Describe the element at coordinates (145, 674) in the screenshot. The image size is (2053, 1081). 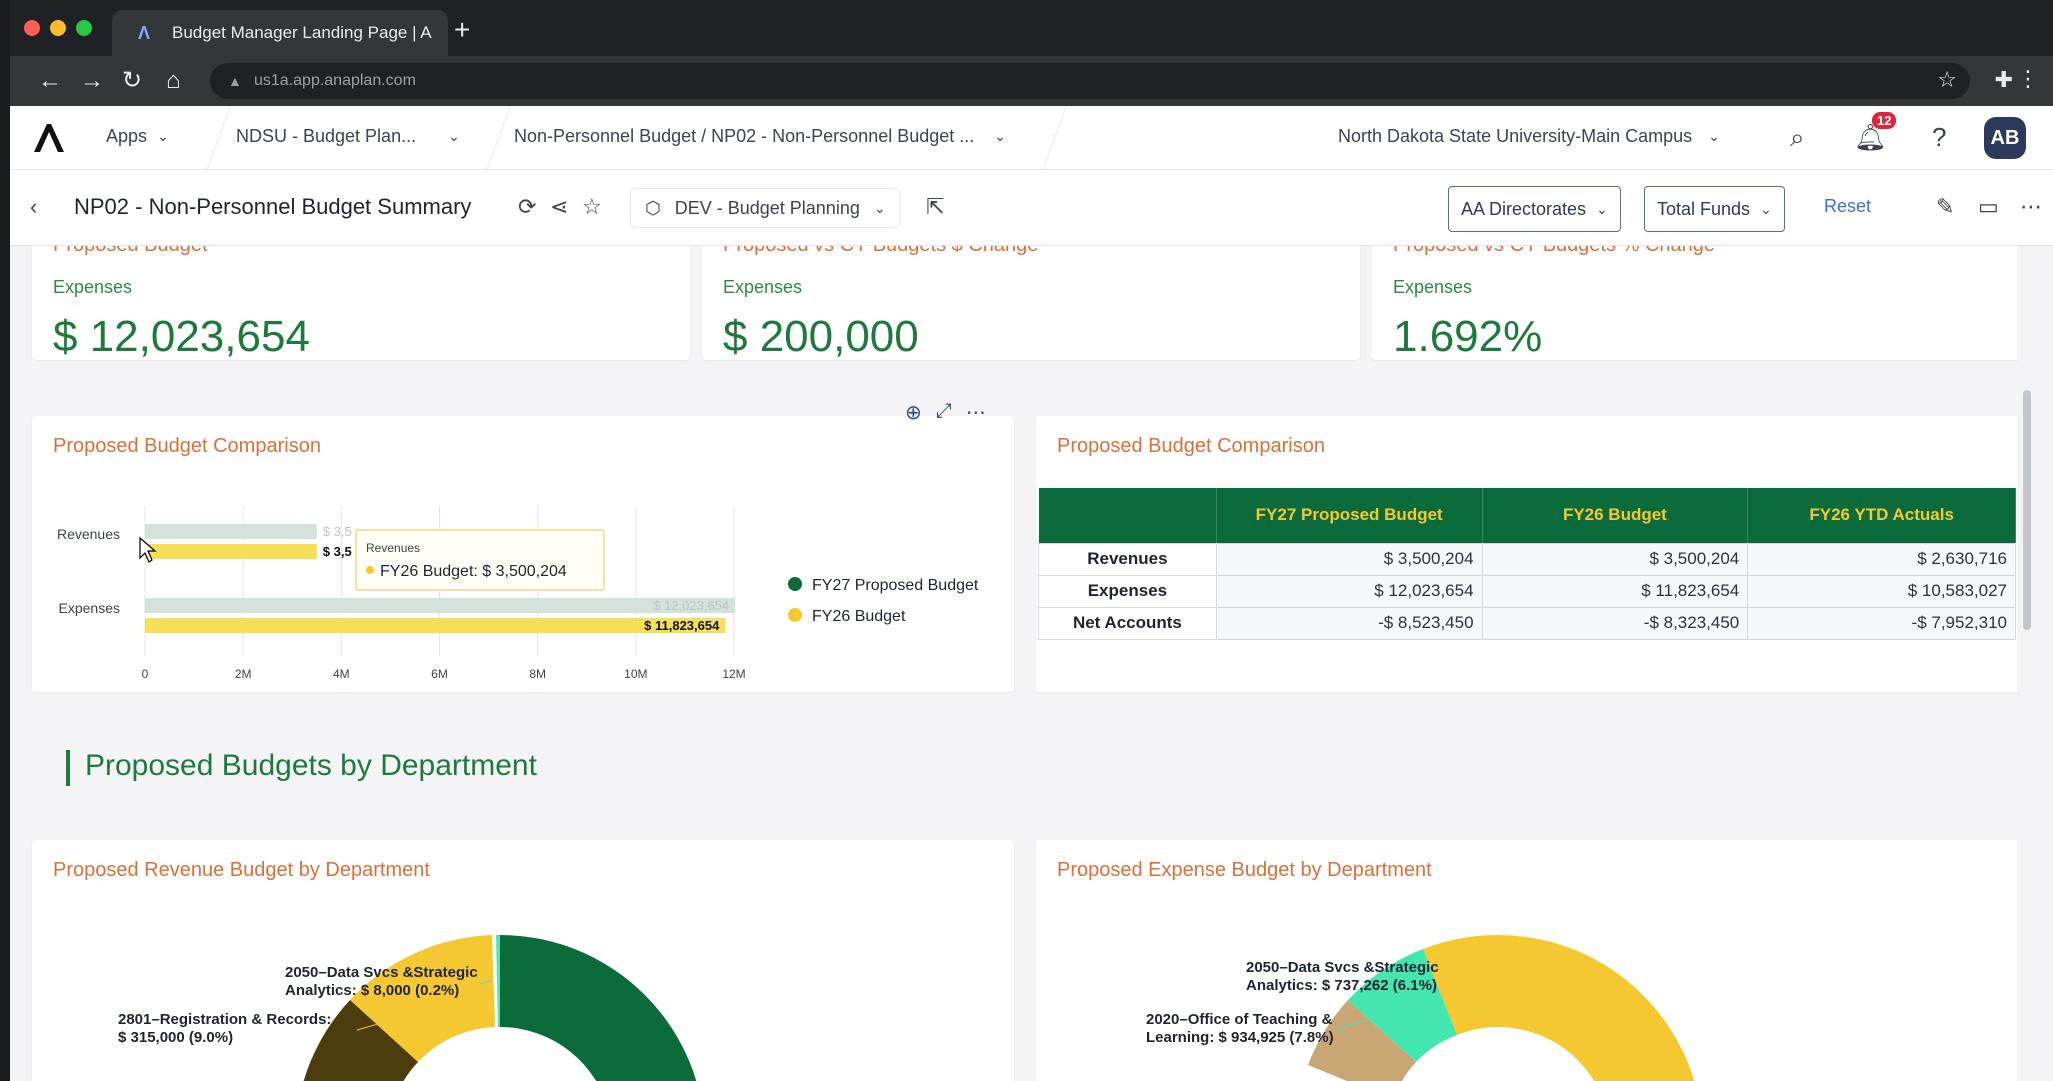
I see `x-tick-label: 0` at that location.